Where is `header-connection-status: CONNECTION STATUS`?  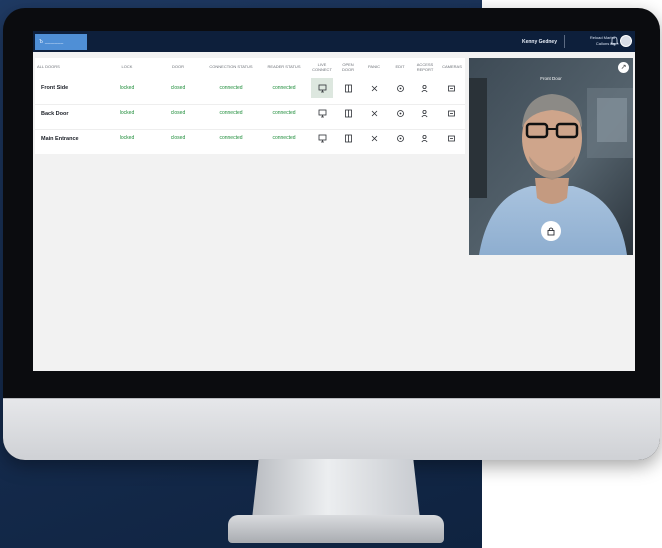 header-connection-status: CONNECTION STATUS is located at coordinates (231, 66).